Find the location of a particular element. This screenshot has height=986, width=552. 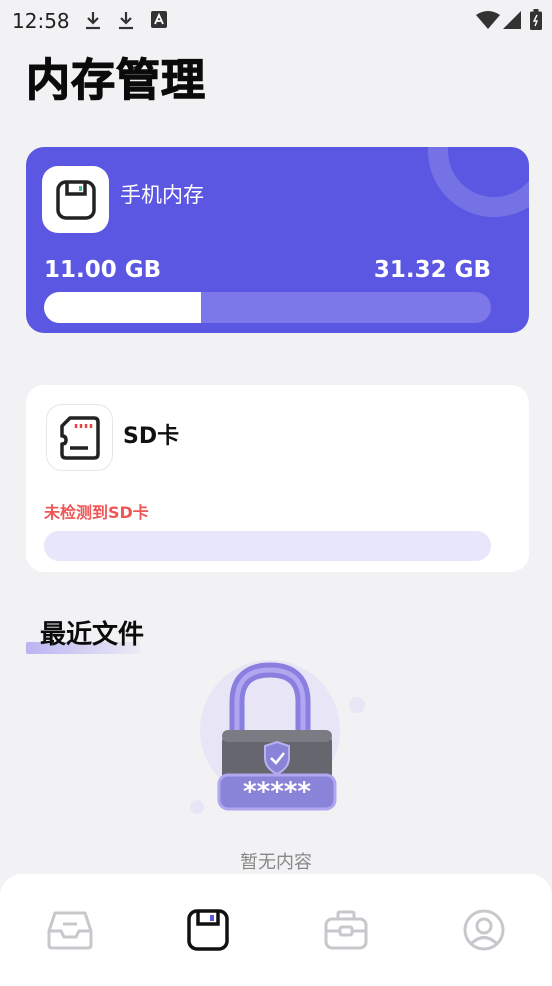

page-title: 内存管理 is located at coordinates (115, 80).